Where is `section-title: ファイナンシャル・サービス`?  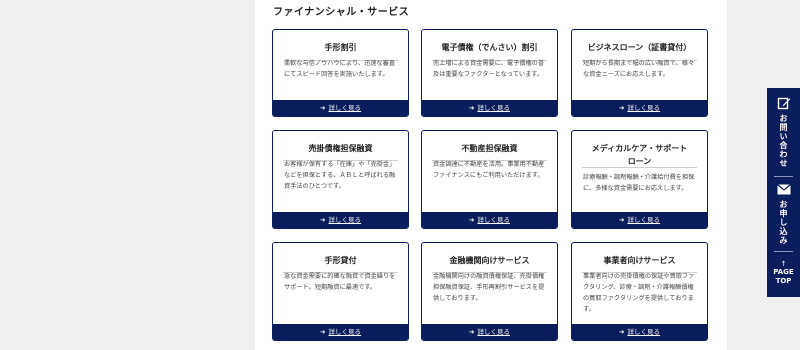 section-title: ファイナンシャル・サービス is located at coordinates (341, 12).